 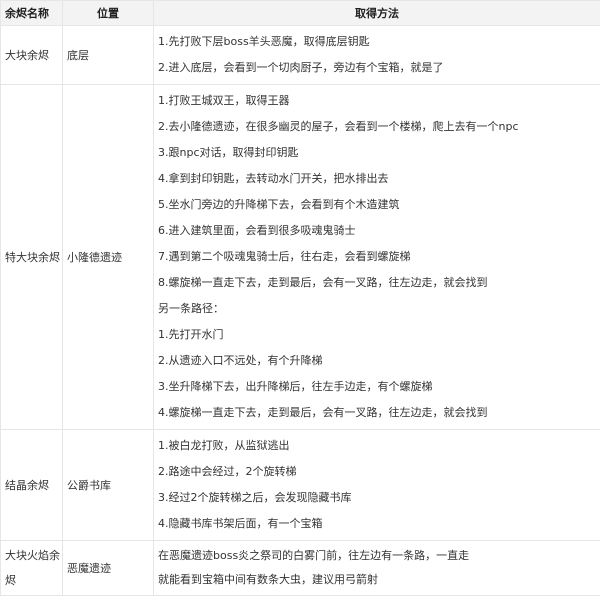 What do you see at coordinates (191, 334) in the screenshot?
I see `method-line: 1.先打开水门` at bounding box center [191, 334].